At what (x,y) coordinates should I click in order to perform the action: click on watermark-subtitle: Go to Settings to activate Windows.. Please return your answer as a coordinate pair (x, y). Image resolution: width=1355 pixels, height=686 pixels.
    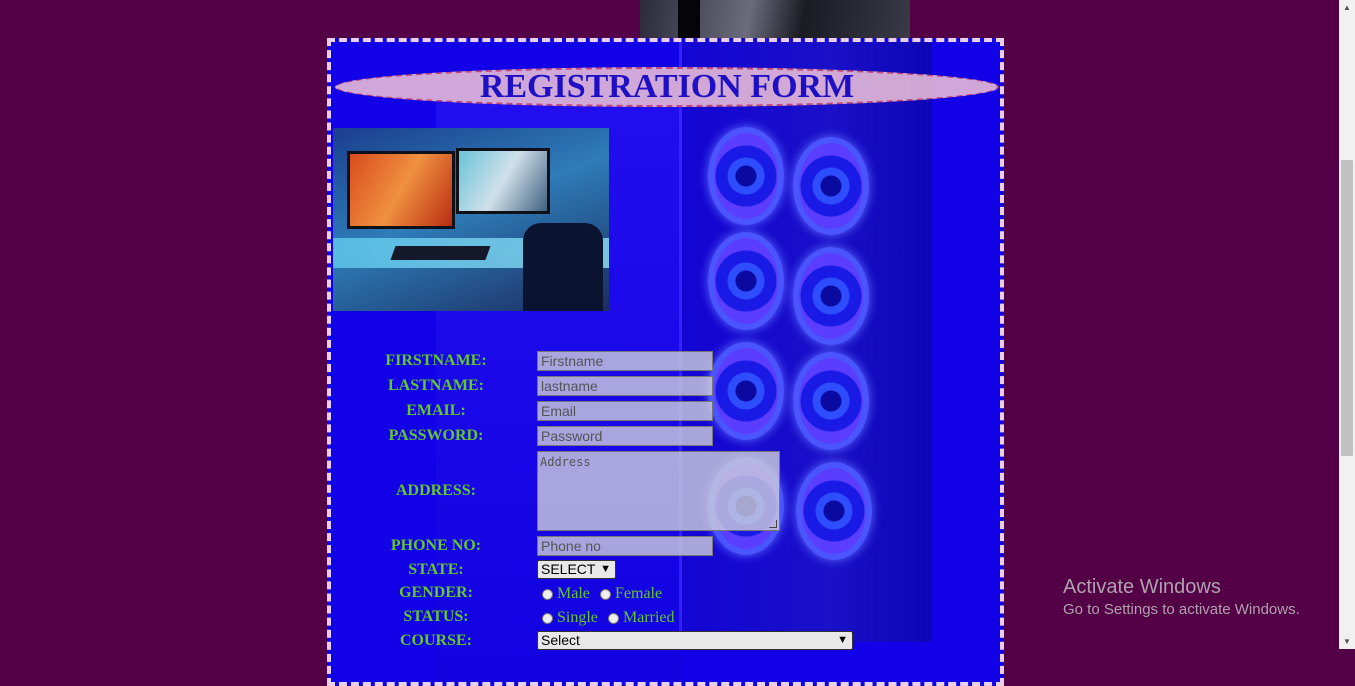
    Looking at the image, I should click on (1181, 609).